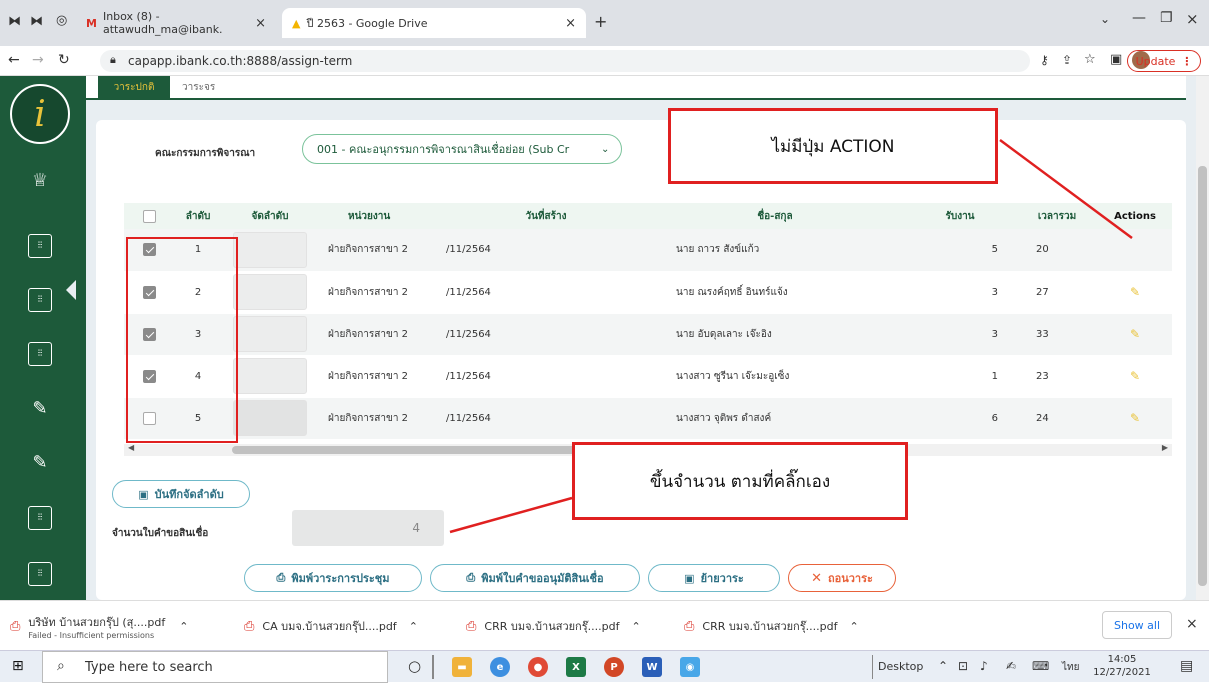  Describe the element at coordinates (576, 667) in the screenshot. I see `excel-icon: X` at that location.